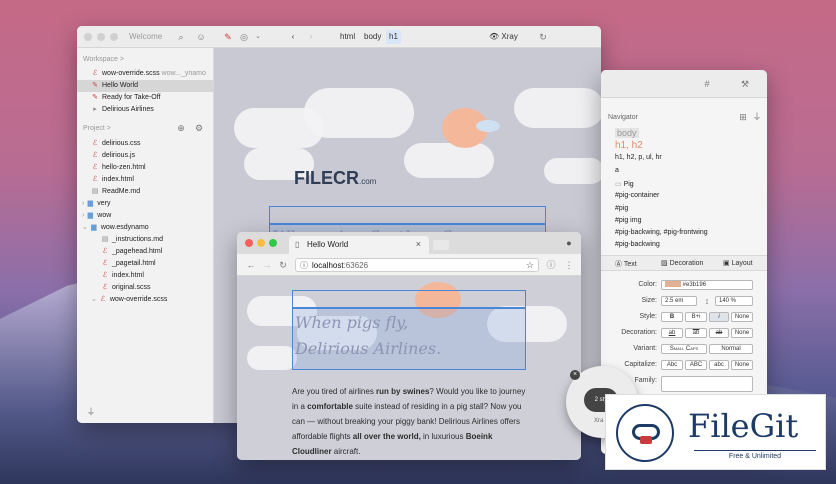  What do you see at coordinates (340, 265) in the screenshot?
I see `url-text: localhost:63626` at bounding box center [340, 265].